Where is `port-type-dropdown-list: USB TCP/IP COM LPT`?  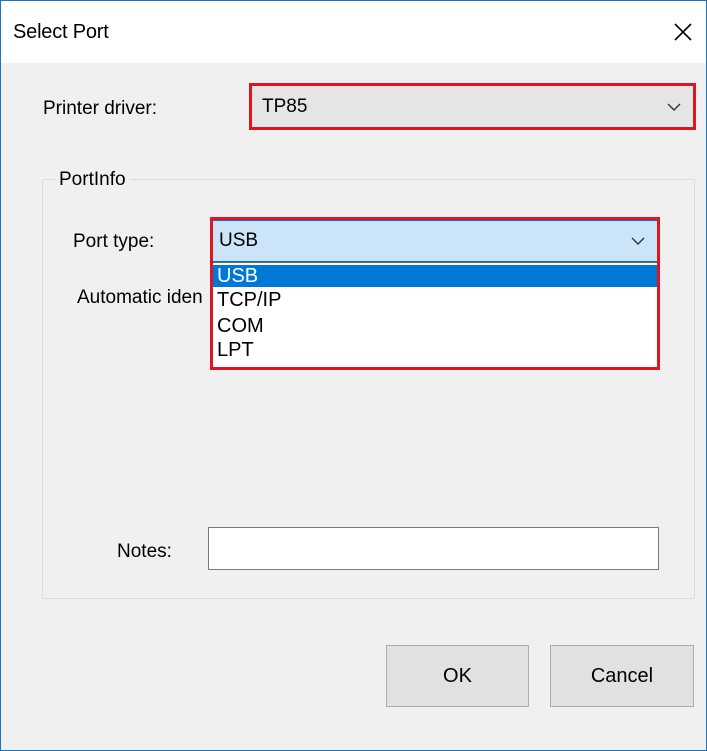
port-type-dropdown-list: USB TCP/IP COM LPT is located at coordinates (435, 315).